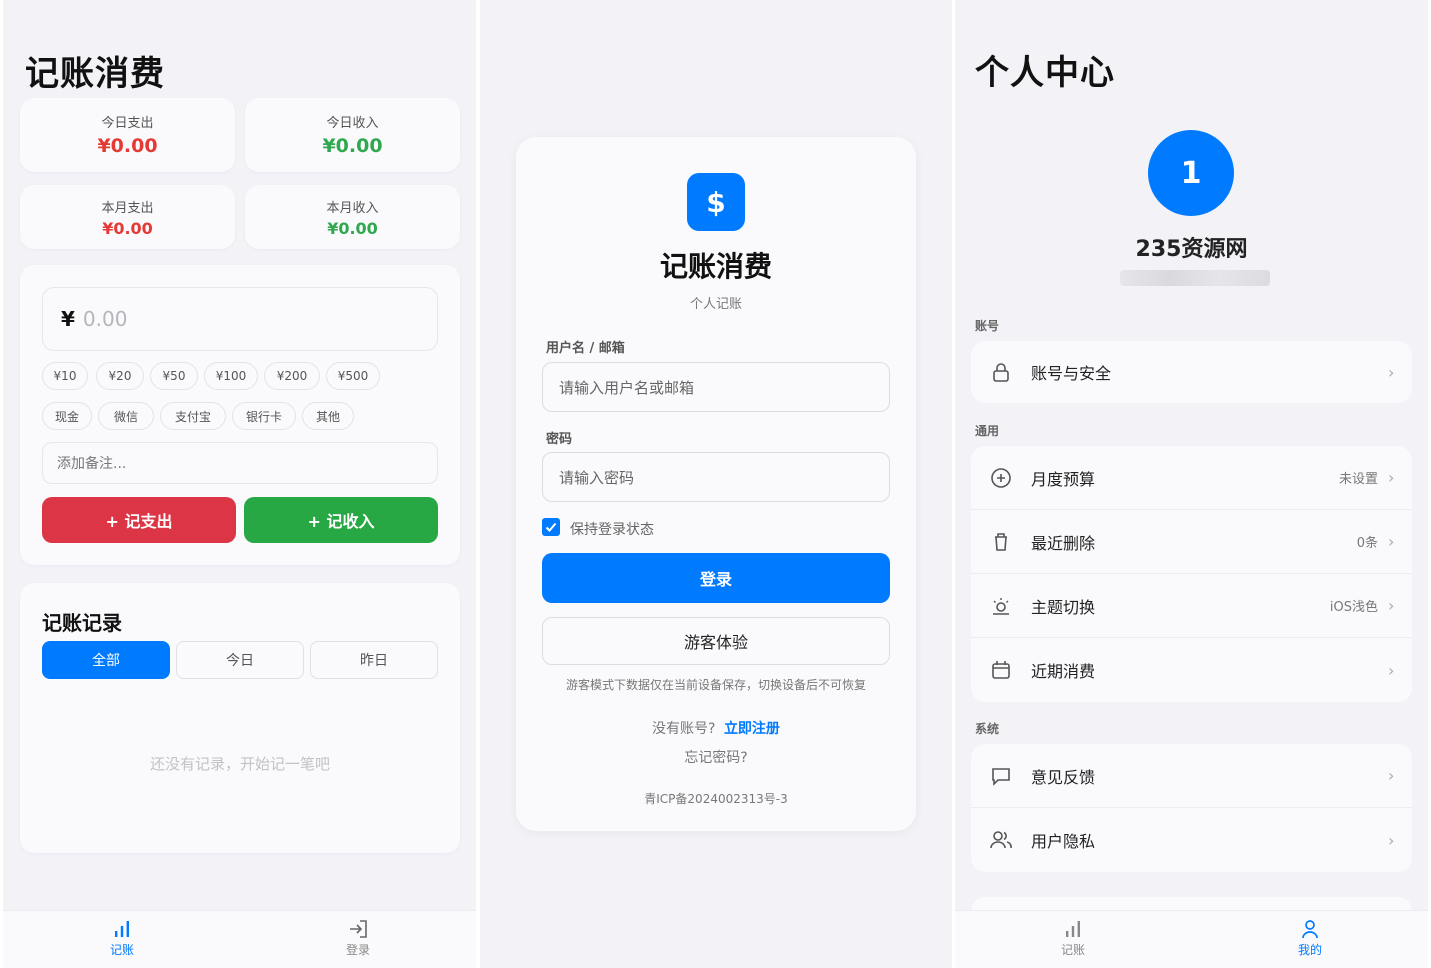  Describe the element at coordinates (1191, 249) in the screenshot. I see `profile-username: 235资源网` at that location.